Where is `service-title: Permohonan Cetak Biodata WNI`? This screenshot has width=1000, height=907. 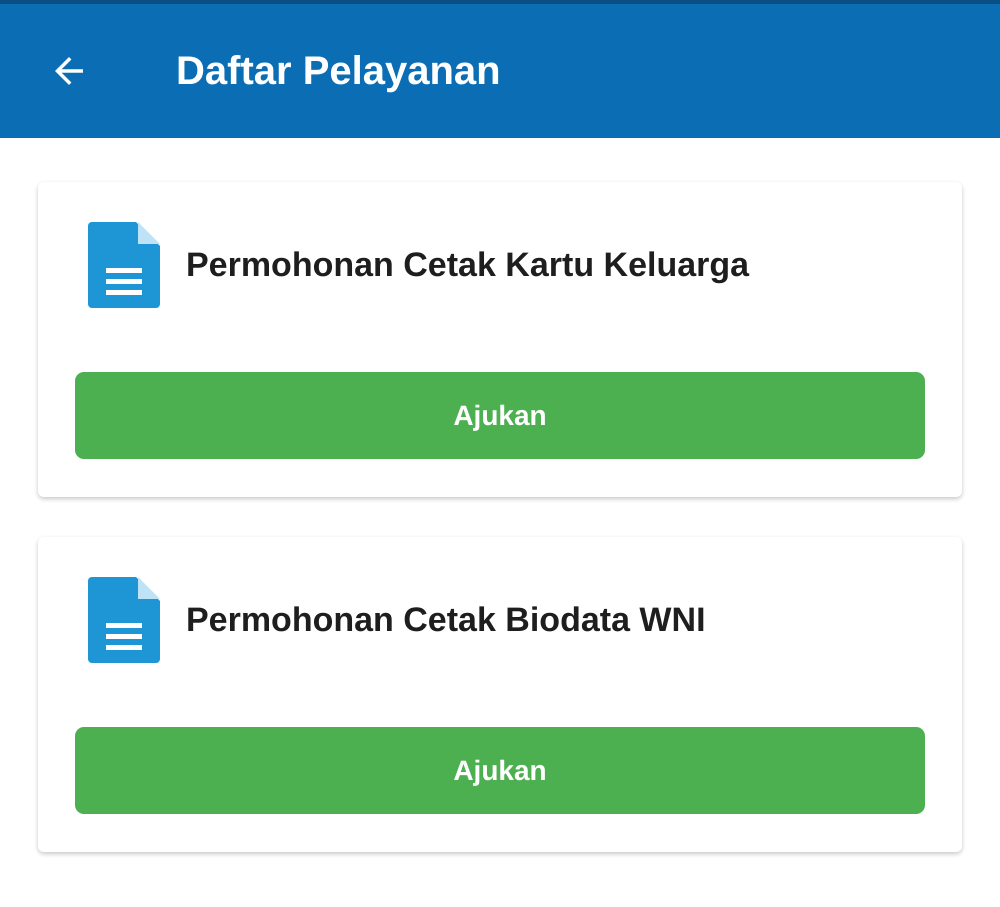
service-title: Permohonan Cetak Biodata WNI is located at coordinates (446, 620).